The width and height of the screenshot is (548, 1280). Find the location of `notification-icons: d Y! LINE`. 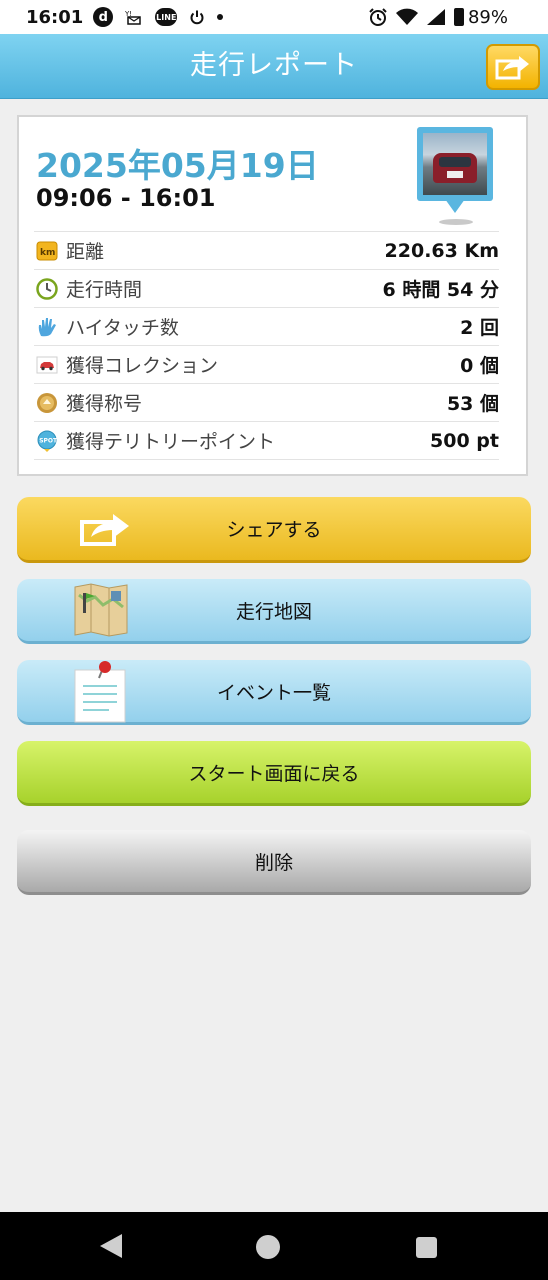

notification-icons: d Y! LINE is located at coordinates (158, 17).